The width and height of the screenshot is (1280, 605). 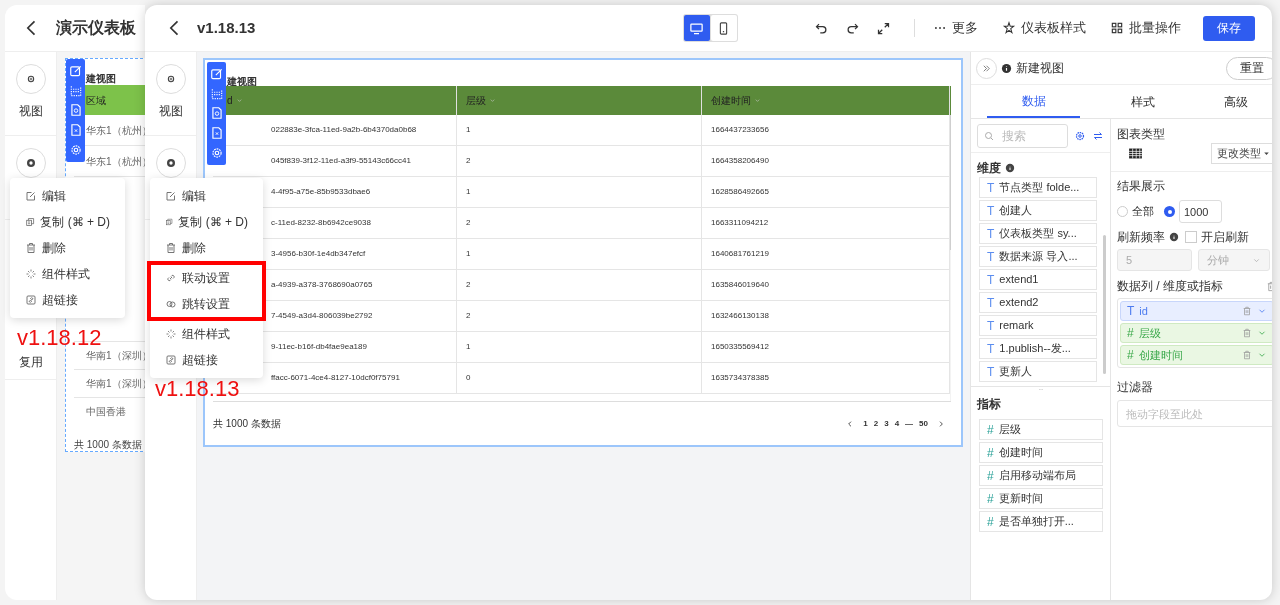 What do you see at coordinates (1022, 135) in the screenshot?
I see `search-field: 搜索` at bounding box center [1022, 135].